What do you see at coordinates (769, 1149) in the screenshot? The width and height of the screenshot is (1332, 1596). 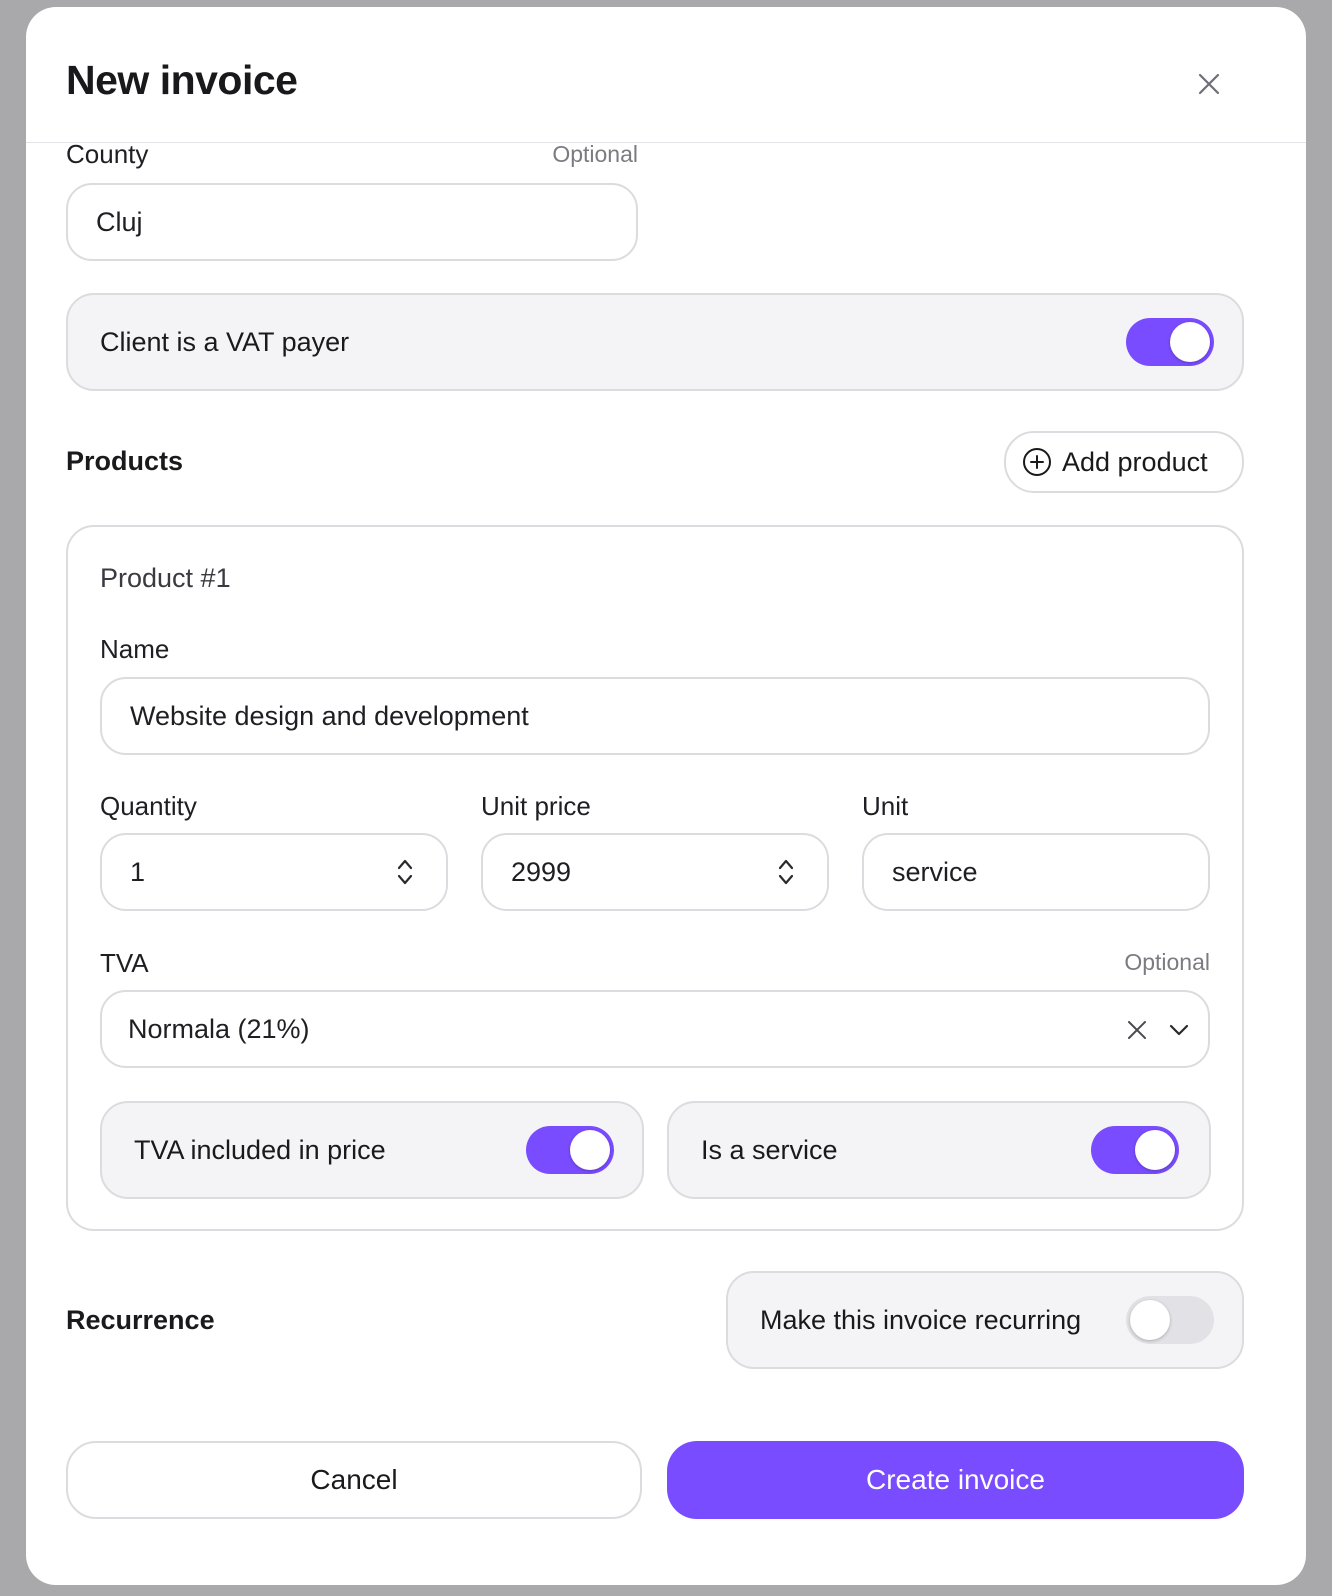 I see `is-service-label: Is a service` at bounding box center [769, 1149].